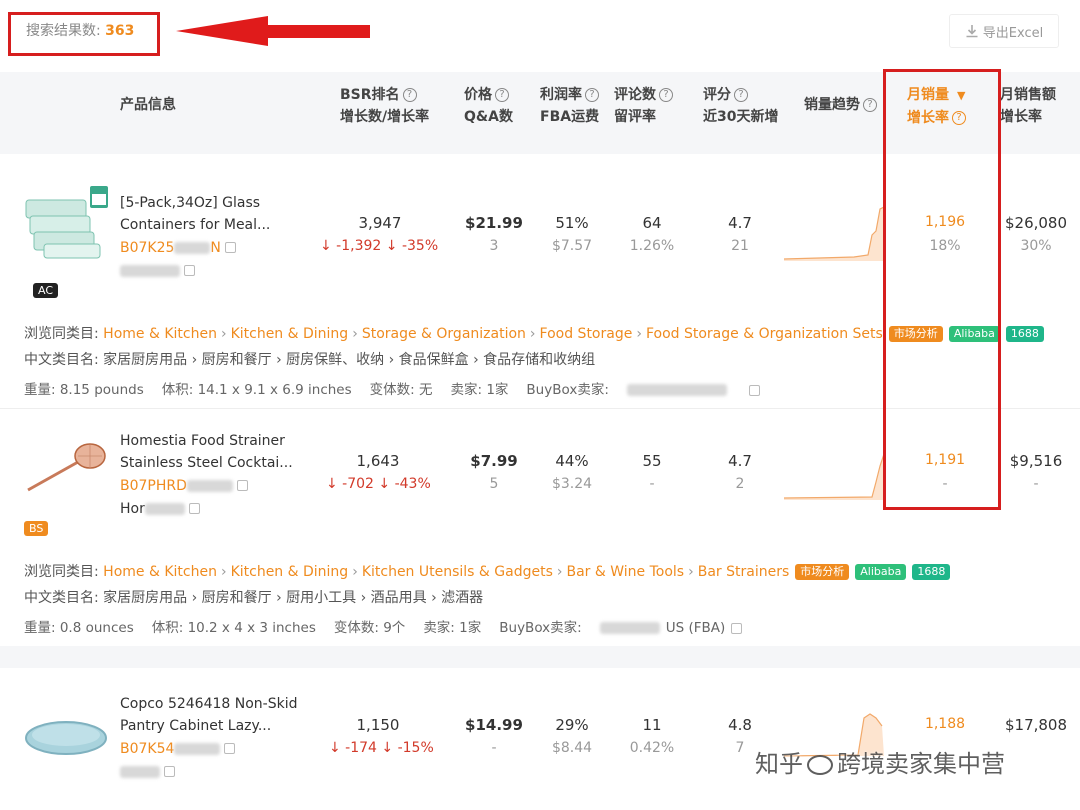 This screenshot has height=810, width=1080. I want to click on col-bsr: BSR排名? 增长数/增长率, so click(384, 106).